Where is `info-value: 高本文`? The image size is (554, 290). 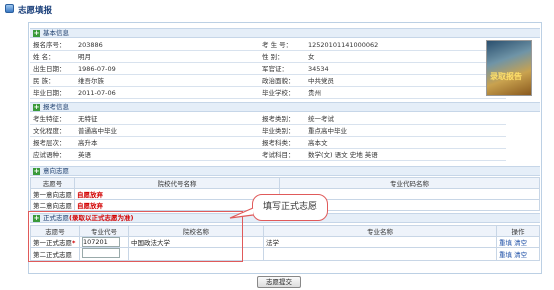 info-value: 高本文 is located at coordinates (318, 143).